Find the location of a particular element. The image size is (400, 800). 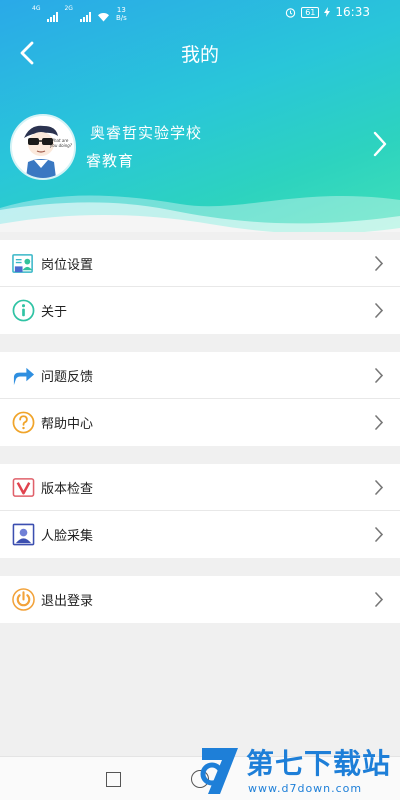

menu-group: 版本检查 人脸采集 is located at coordinates (200, 511).